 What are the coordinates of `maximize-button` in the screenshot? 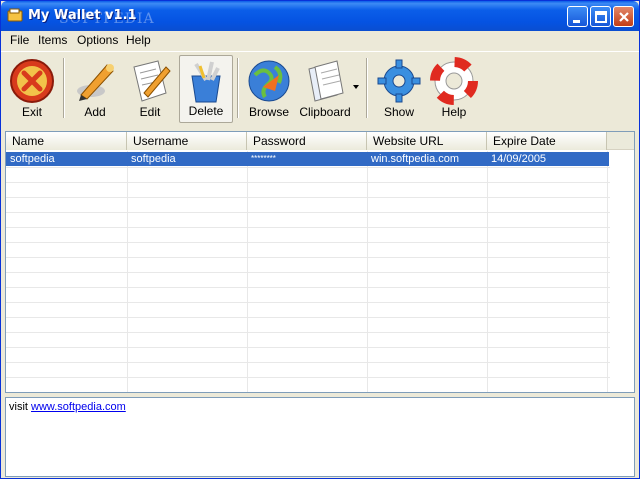 It's located at (600, 16).